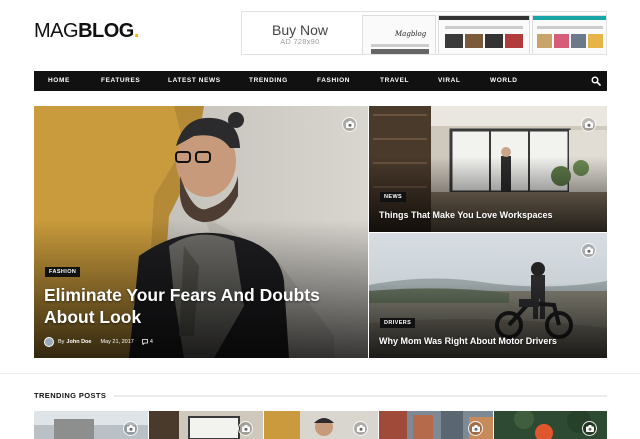 This screenshot has height=439, width=640. What do you see at coordinates (93, 317) in the screenshot?
I see `title-line-2: About Look` at bounding box center [93, 317].